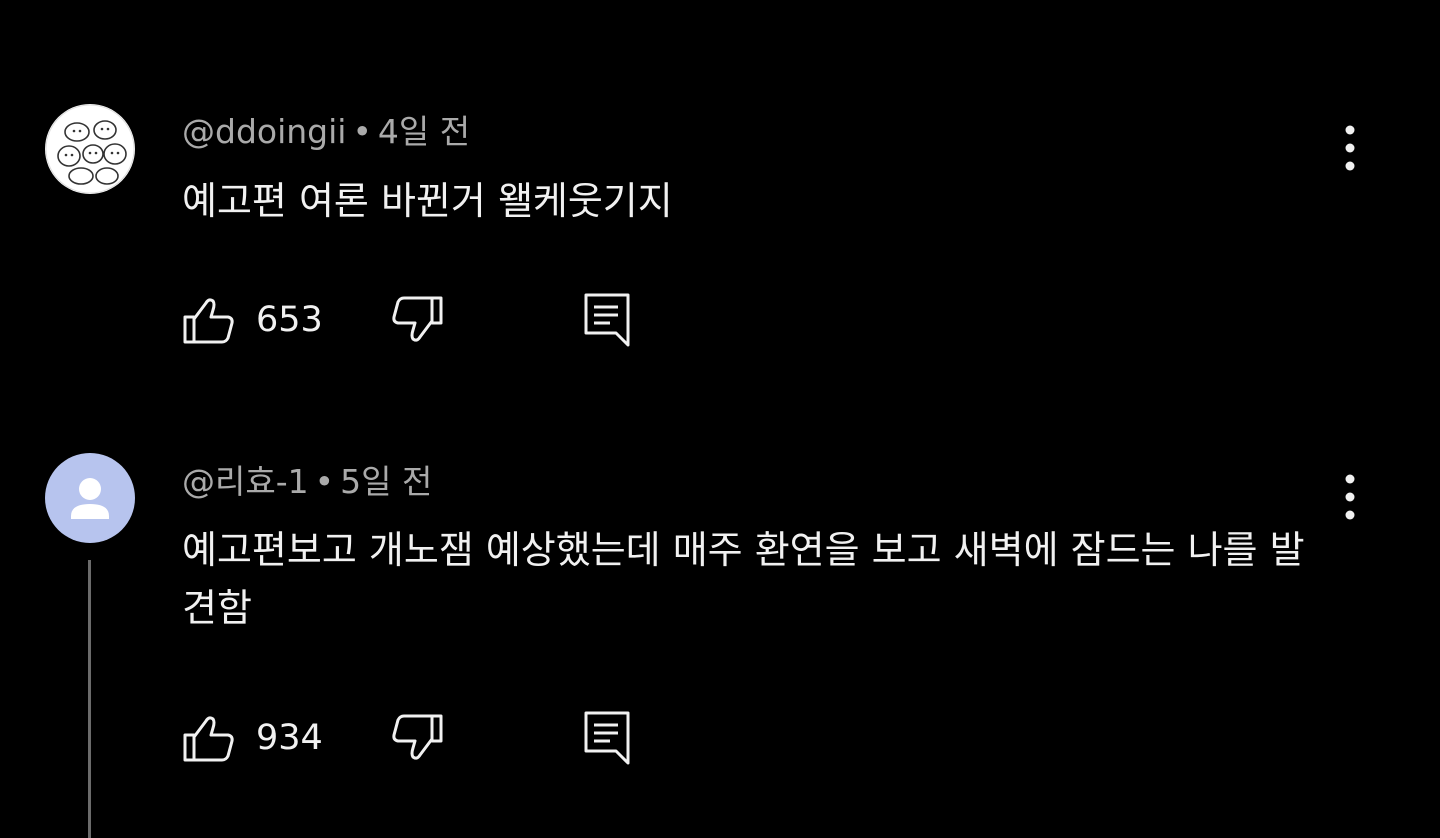  I want to click on like-button: 934, so click(252, 738).